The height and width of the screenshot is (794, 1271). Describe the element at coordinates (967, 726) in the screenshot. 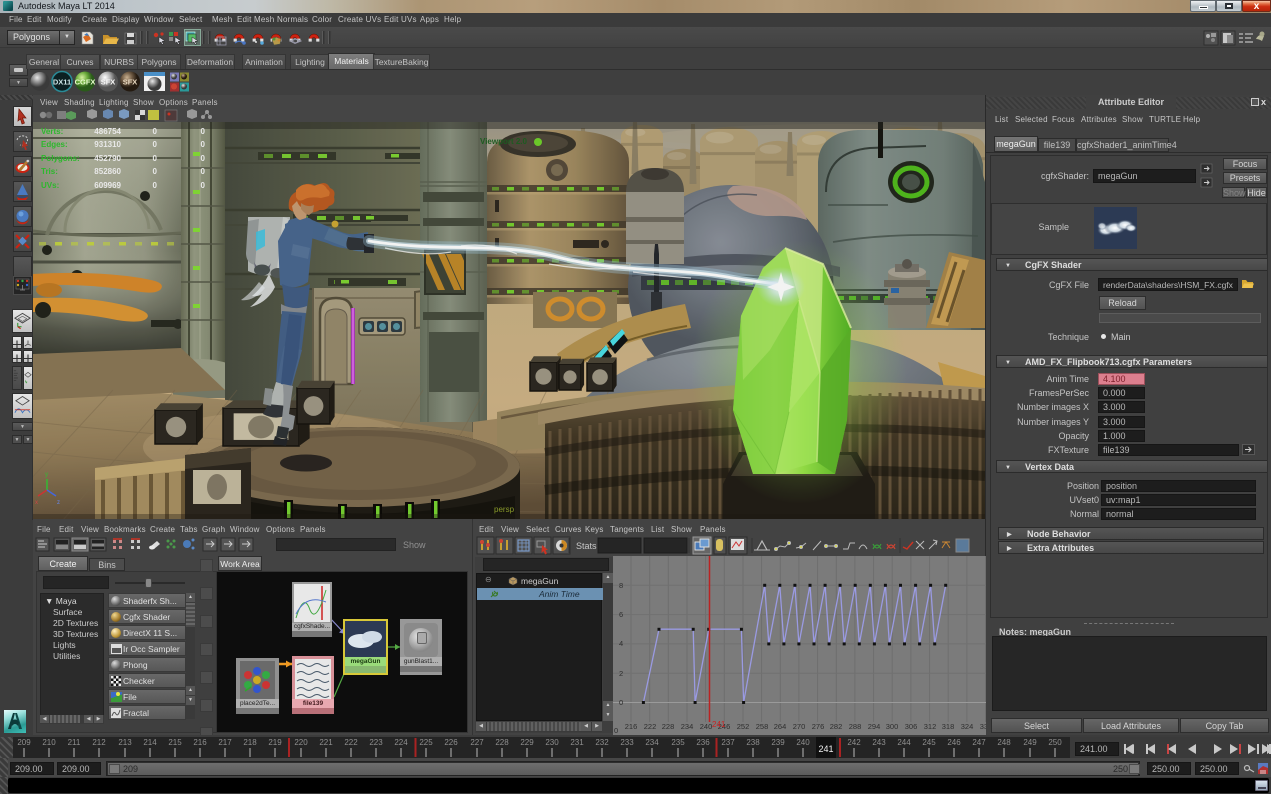

I see `svg-text: 324` at that location.